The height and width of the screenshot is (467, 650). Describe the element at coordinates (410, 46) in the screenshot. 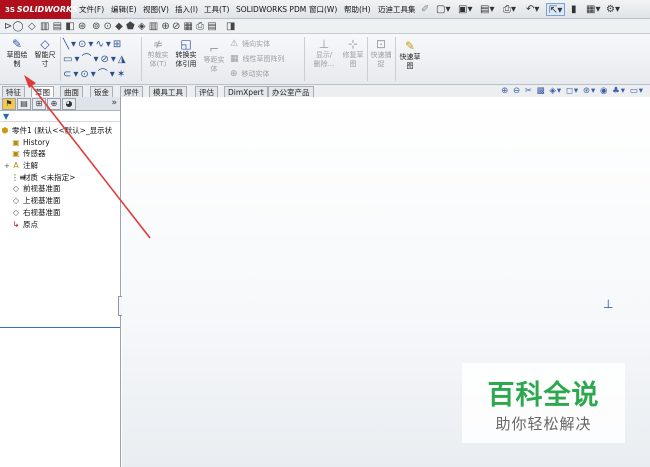

I see `rapid-sketch-icon: ✎` at that location.